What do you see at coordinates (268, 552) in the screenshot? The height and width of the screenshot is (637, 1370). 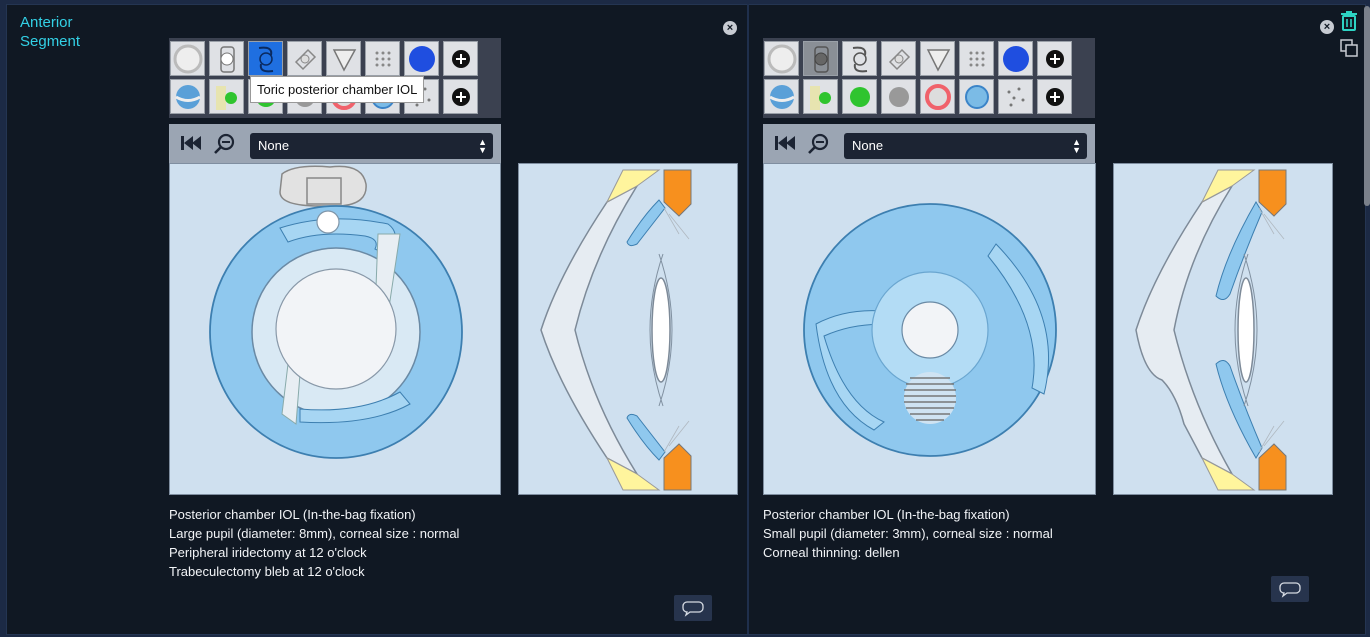 I see `description-line: Peripheral iridectomy at 12 o'clock` at bounding box center [268, 552].